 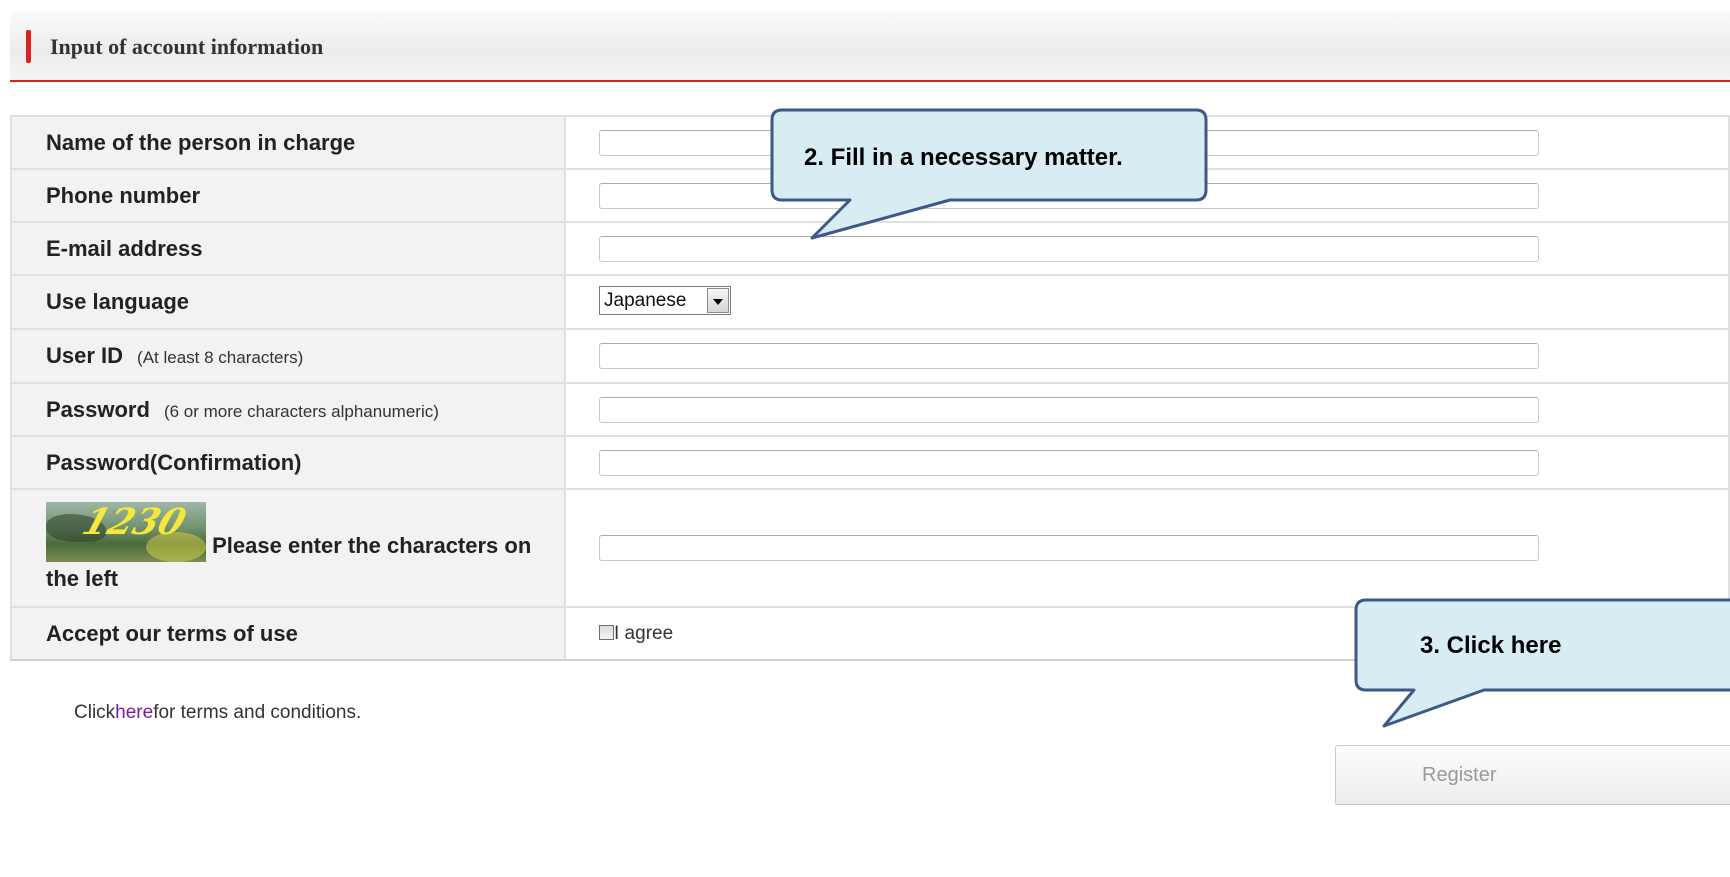 I want to click on form-row-password-confirm: Password(Confirmation), so click(x=870, y=462).